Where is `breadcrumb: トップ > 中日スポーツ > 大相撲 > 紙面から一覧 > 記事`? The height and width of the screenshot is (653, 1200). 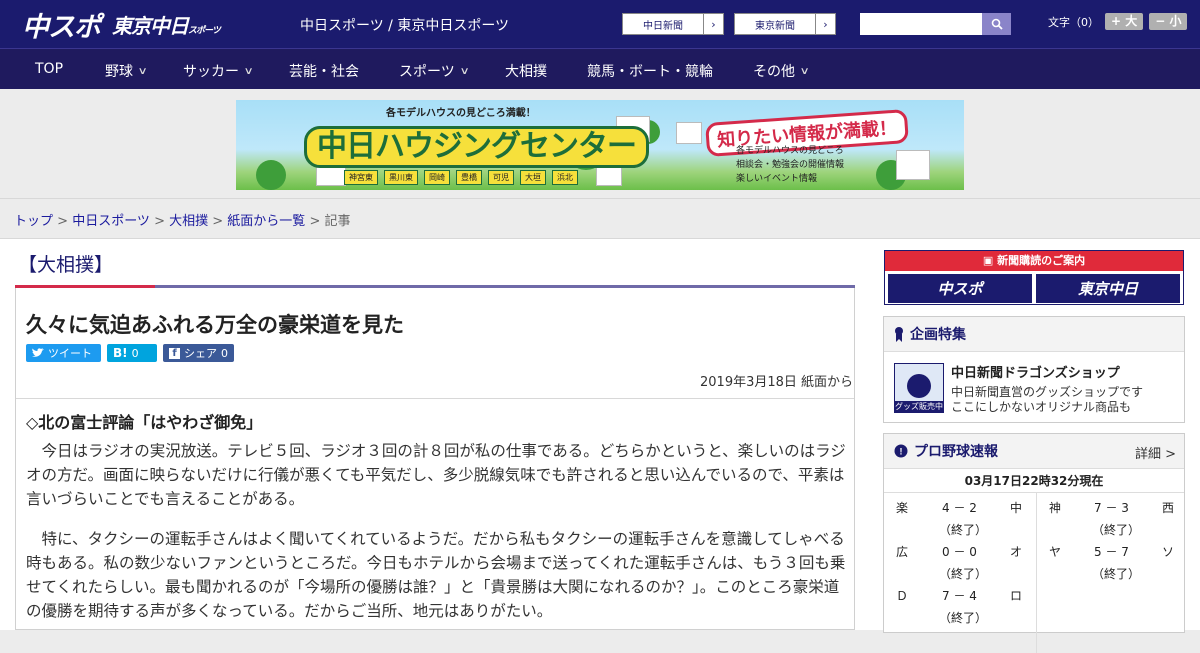
breadcrumb: トップ > 中日スポーツ > 大相撲 > 紙面から一覧 > 記事 is located at coordinates (182, 219).